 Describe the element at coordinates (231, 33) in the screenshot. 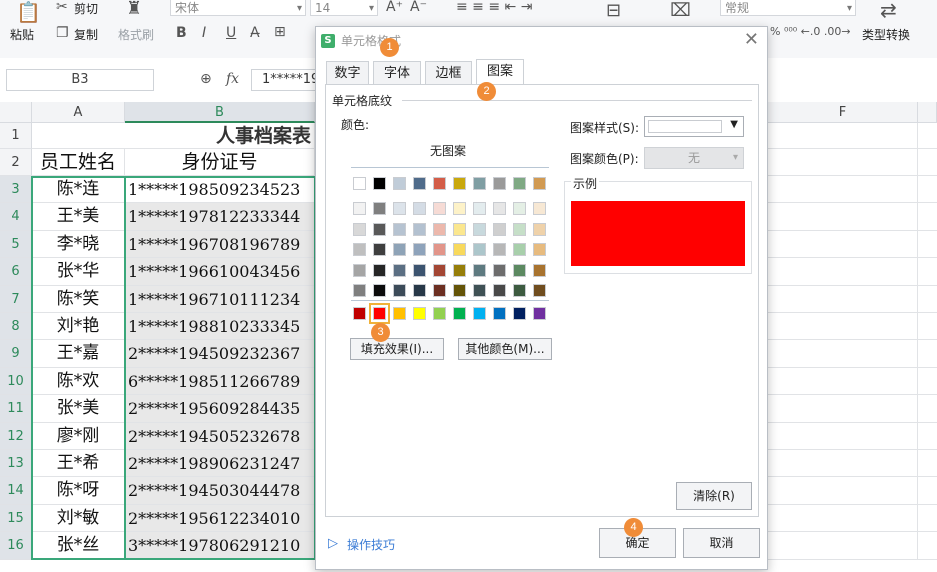

I see `underline-icon: U` at that location.